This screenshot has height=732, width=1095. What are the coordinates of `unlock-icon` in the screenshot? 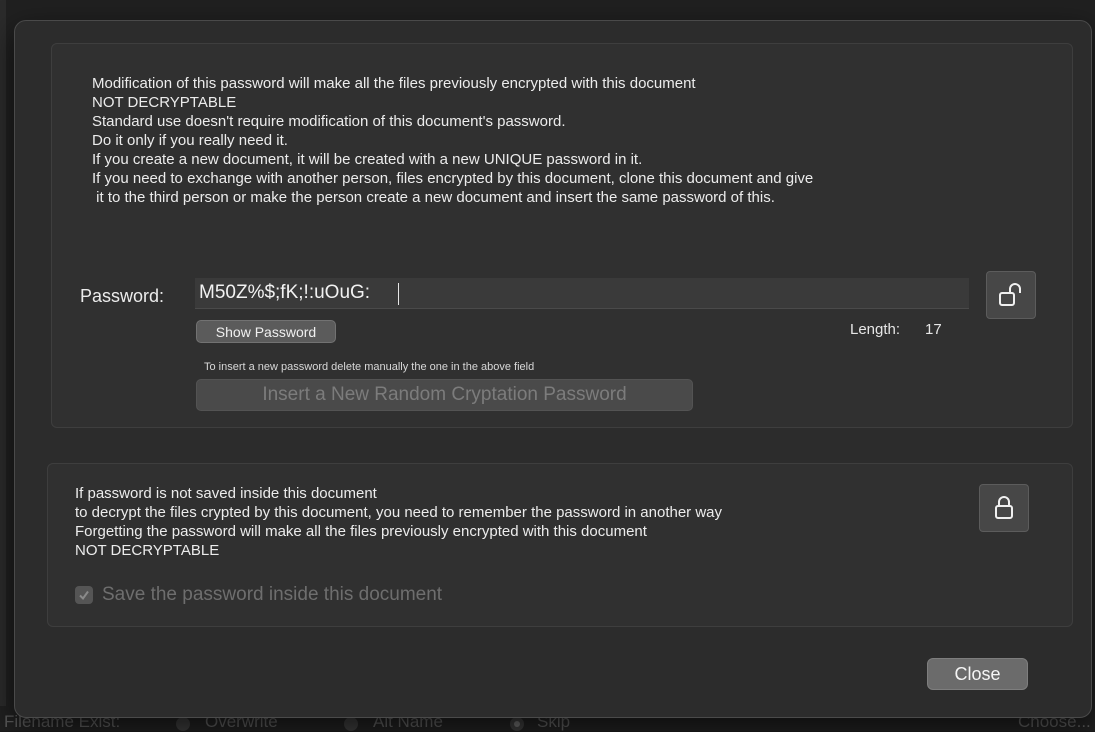 It's located at (1010, 294).